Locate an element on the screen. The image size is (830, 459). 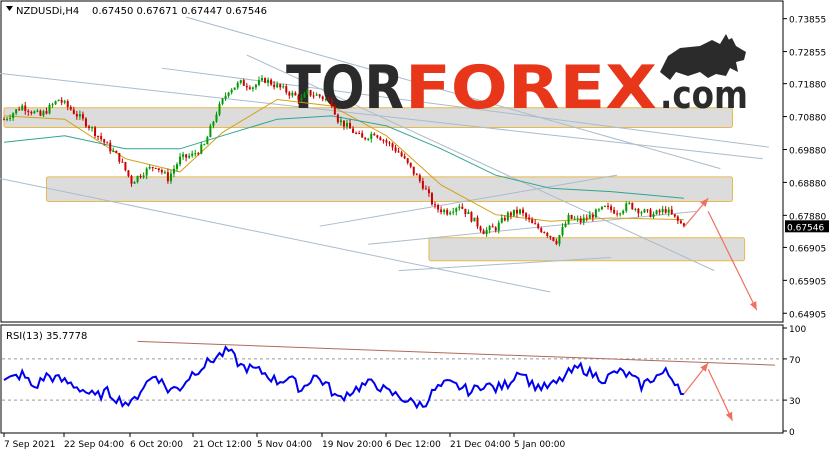
time-tick-label: 19 Nov 20:00 is located at coordinates (352, 445).